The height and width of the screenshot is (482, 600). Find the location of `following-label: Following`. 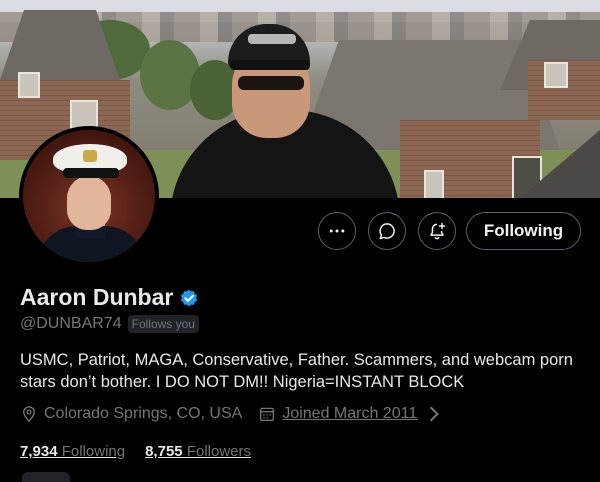

following-label: Following is located at coordinates (93, 451).